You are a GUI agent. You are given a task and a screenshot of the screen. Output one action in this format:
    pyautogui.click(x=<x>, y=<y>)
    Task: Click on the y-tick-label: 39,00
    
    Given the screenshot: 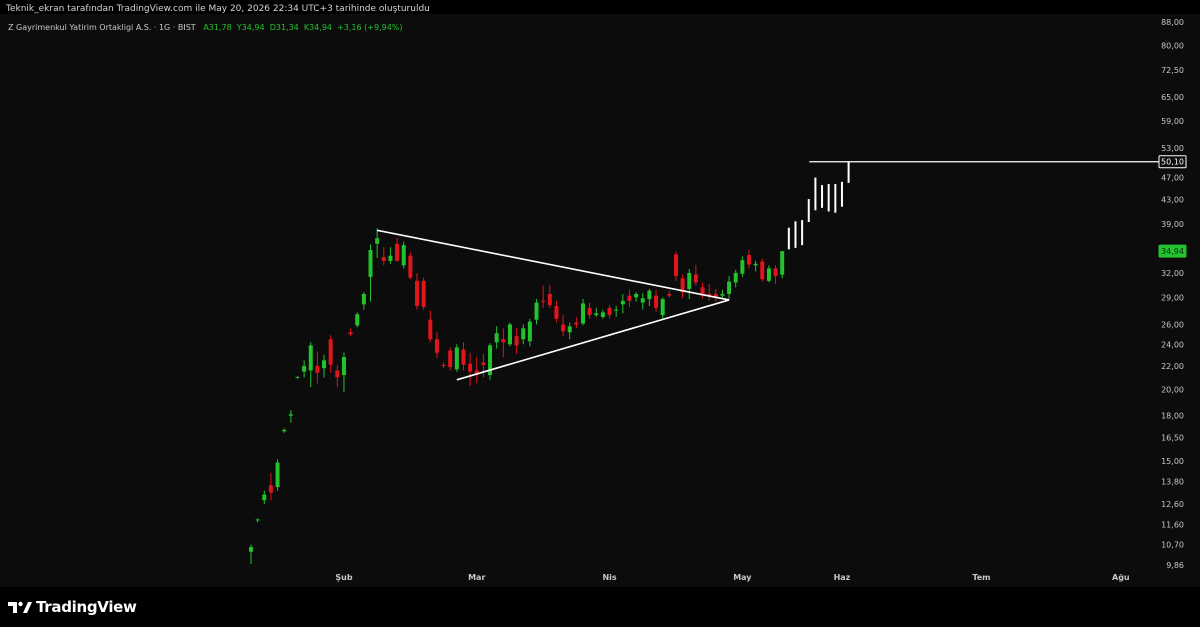 What is the action you would take?
    pyautogui.click(x=1172, y=224)
    